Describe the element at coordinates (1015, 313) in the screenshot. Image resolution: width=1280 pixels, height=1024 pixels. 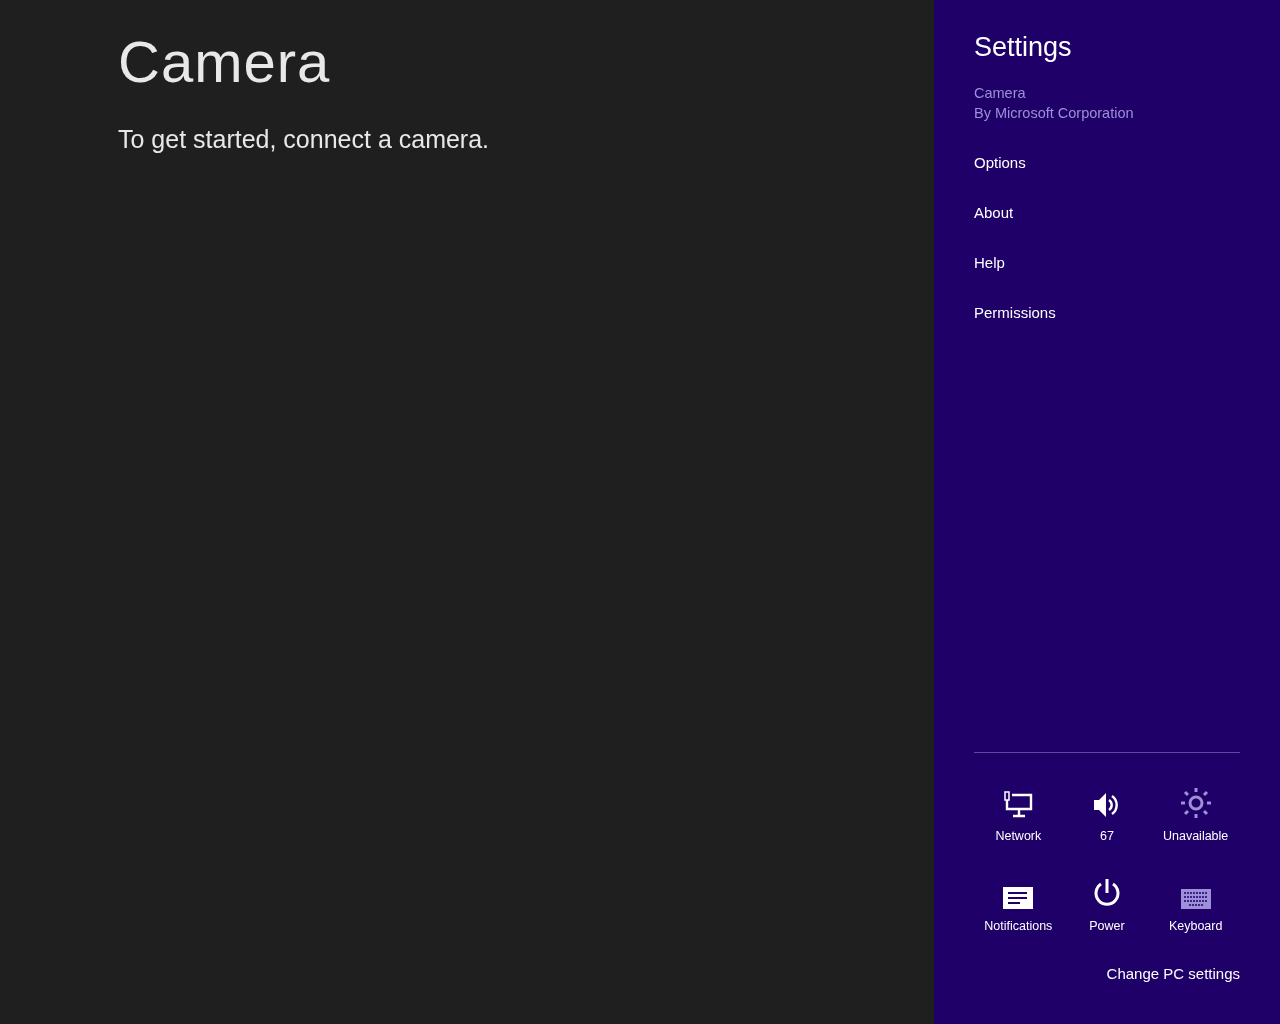
I see `settings-link: Permissions` at that location.